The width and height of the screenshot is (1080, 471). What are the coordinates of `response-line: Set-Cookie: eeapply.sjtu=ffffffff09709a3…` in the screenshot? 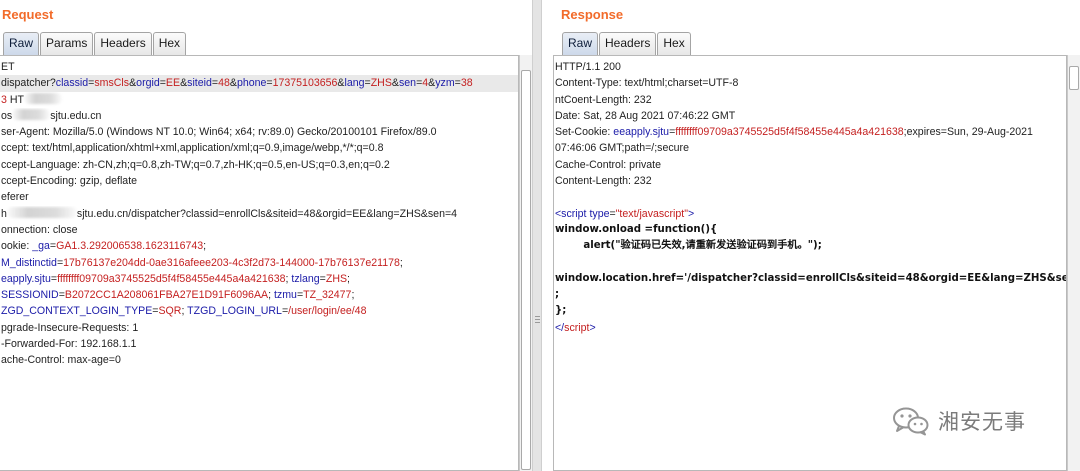 It's located at (810, 132).